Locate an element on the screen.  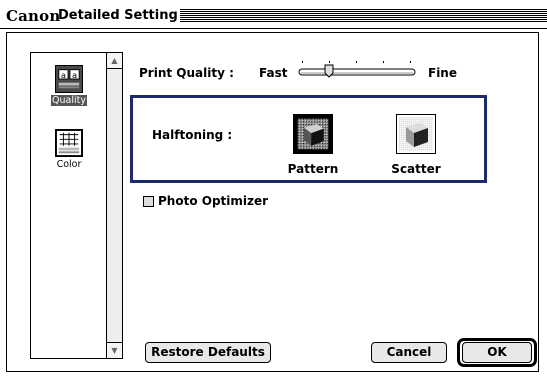
title-divider is located at coordinates (273, 28).